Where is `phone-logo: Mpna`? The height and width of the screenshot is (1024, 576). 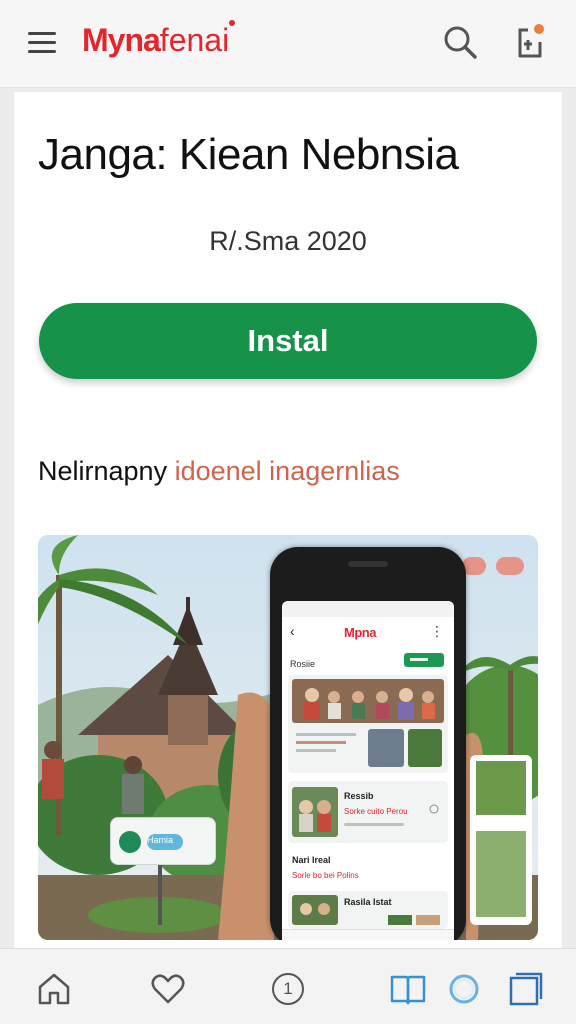 phone-logo: Mpna is located at coordinates (360, 632).